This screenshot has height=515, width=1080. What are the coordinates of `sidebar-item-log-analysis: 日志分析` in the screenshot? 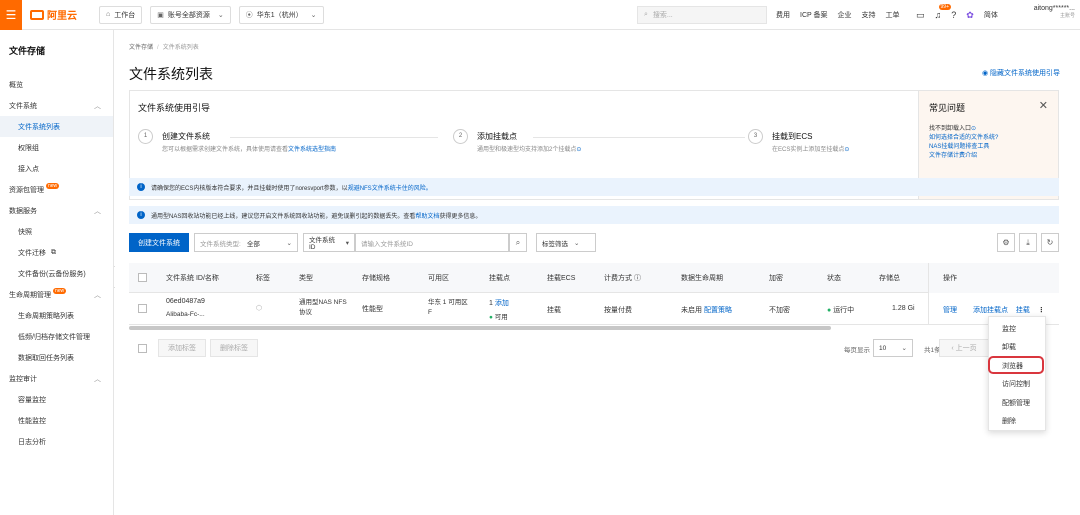 It's located at (56, 441).